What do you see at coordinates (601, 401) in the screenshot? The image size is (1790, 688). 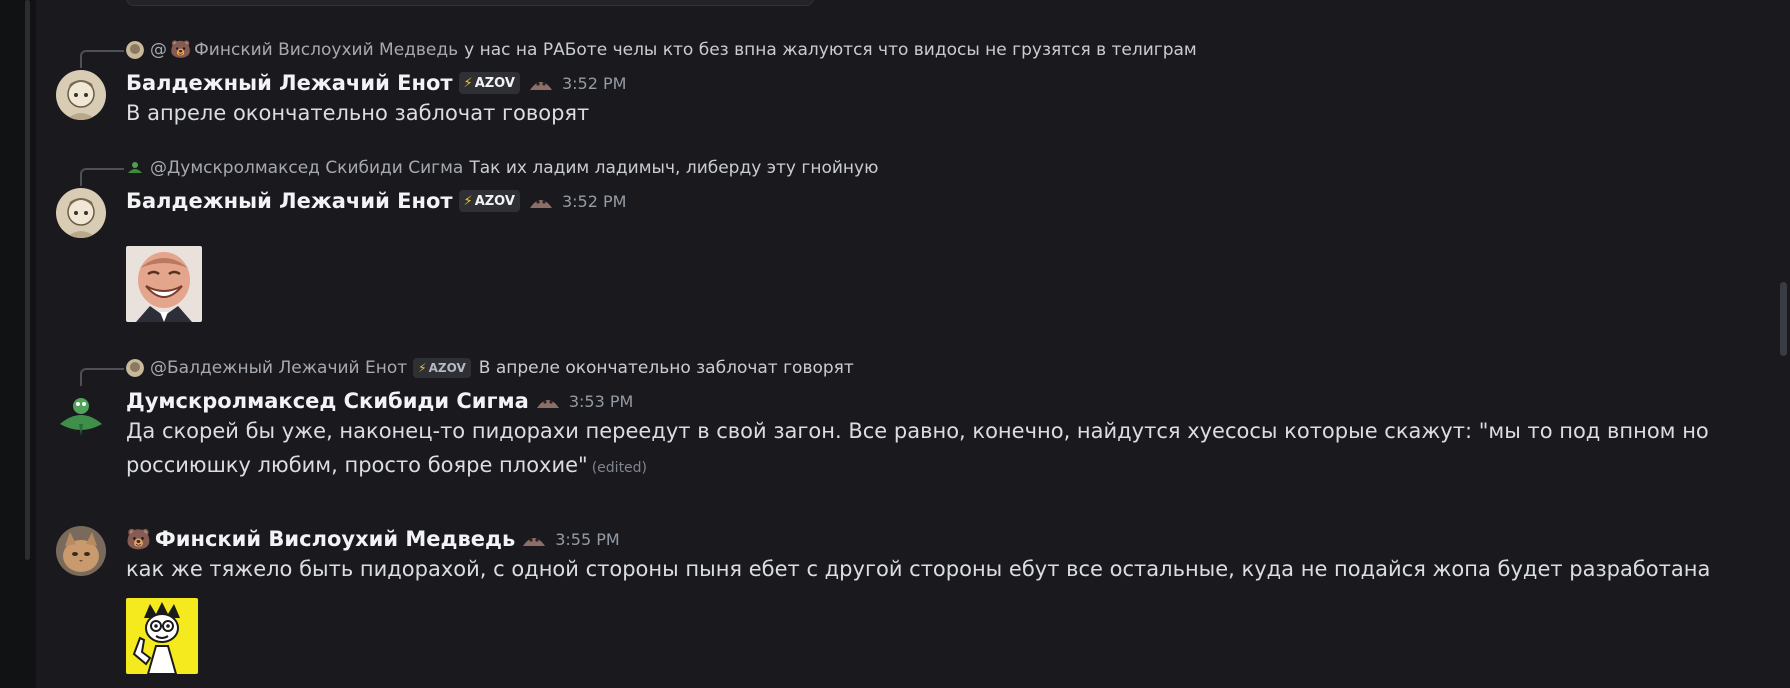 I see `timestamp: 3:53 PM` at bounding box center [601, 401].